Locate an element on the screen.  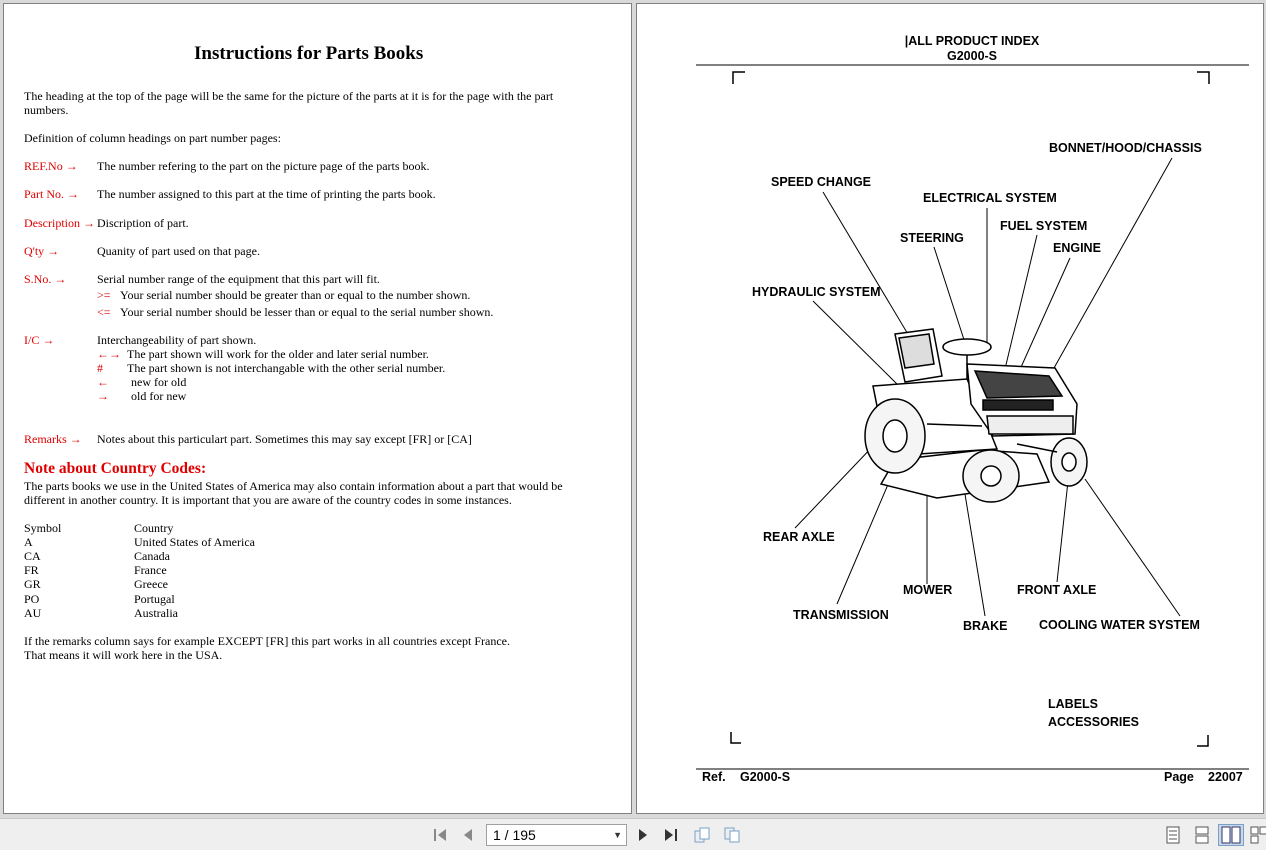
intro-text-2: numbers. is located at coordinates (46, 110).